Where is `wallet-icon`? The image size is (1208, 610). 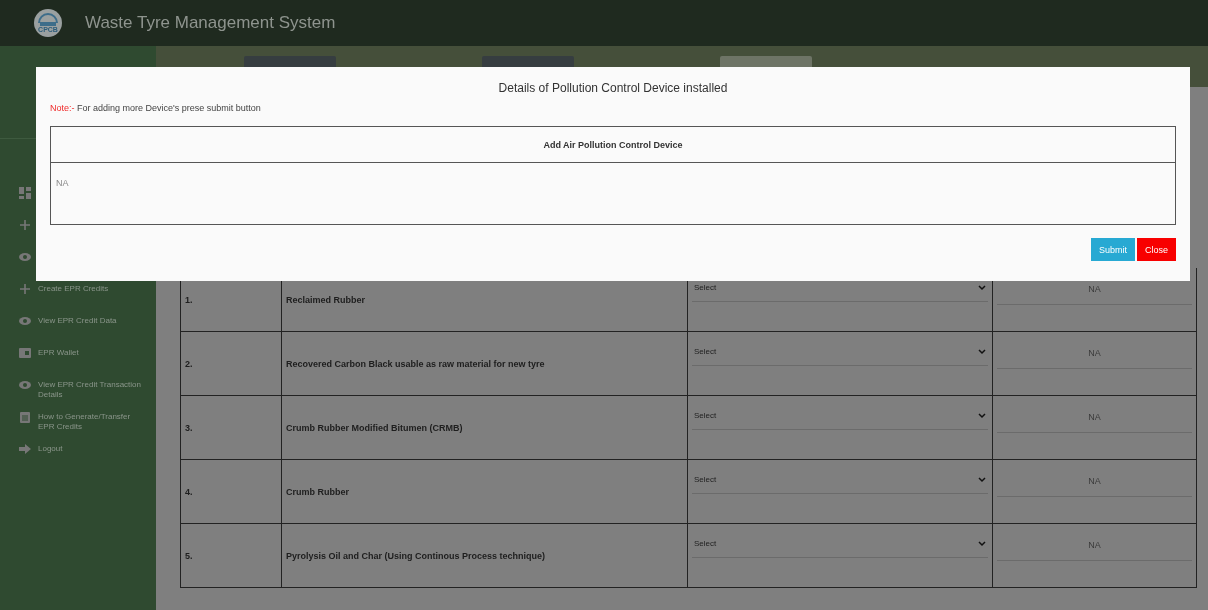 wallet-icon is located at coordinates (25, 353).